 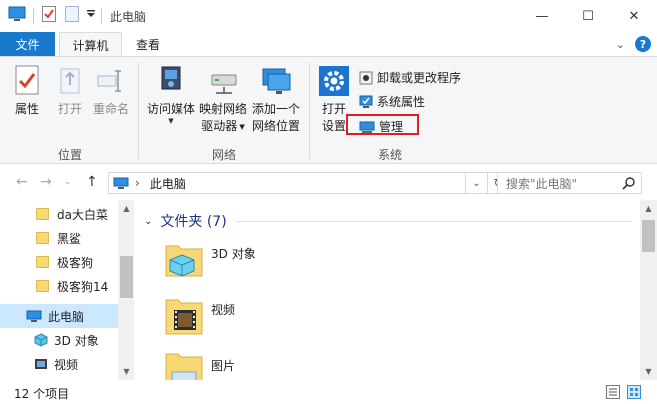 I want to click on uninstall-program-button: 卸载或更改程序, so click(x=410, y=77).